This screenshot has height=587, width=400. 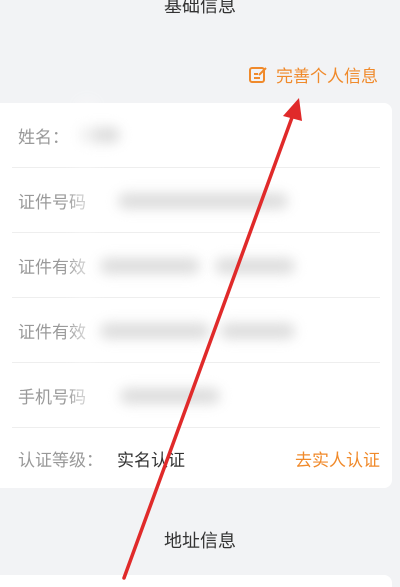 What do you see at coordinates (196, 581) in the screenshot?
I see `address-card` at bounding box center [196, 581].